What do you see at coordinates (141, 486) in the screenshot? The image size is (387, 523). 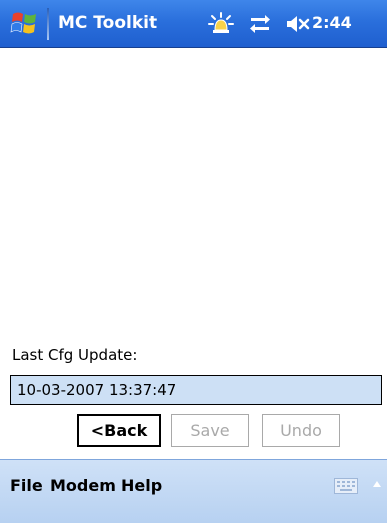 I see `menu-help: Help` at bounding box center [141, 486].